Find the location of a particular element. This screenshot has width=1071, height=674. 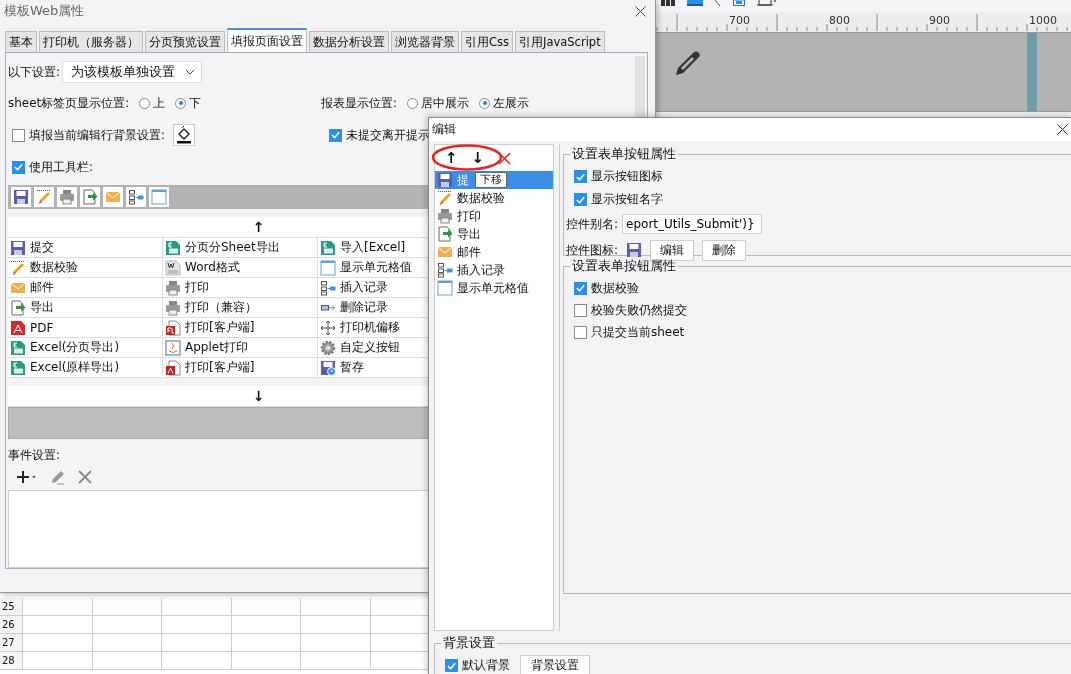

image-icon is located at coordinates (695, 3).